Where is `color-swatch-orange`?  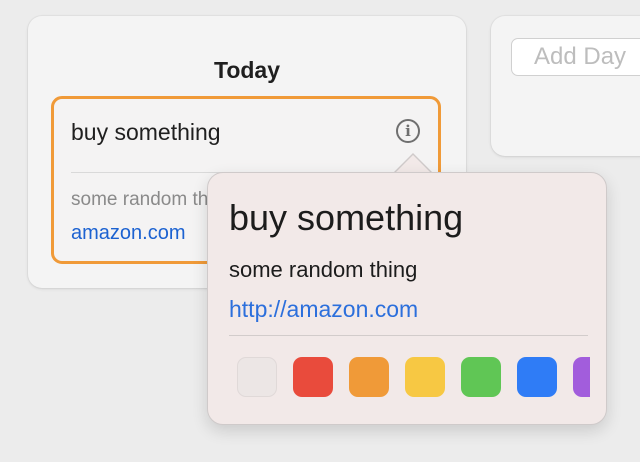 color-swatch-orange is located at coordinates (369, 377).